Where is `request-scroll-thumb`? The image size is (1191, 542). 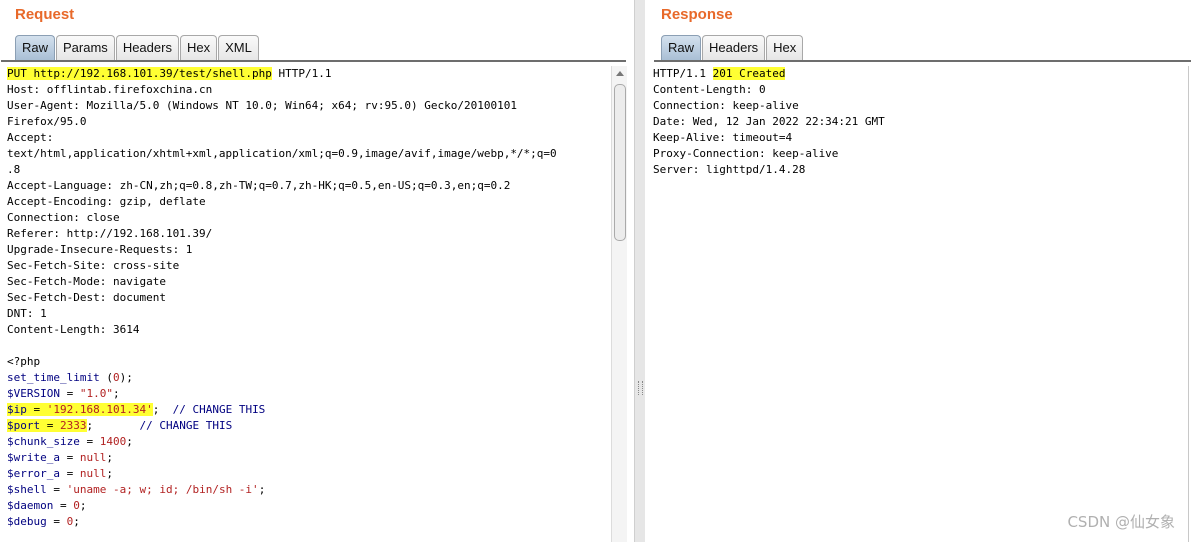
request-scroll-thumb is located at coordinates (620, 162).